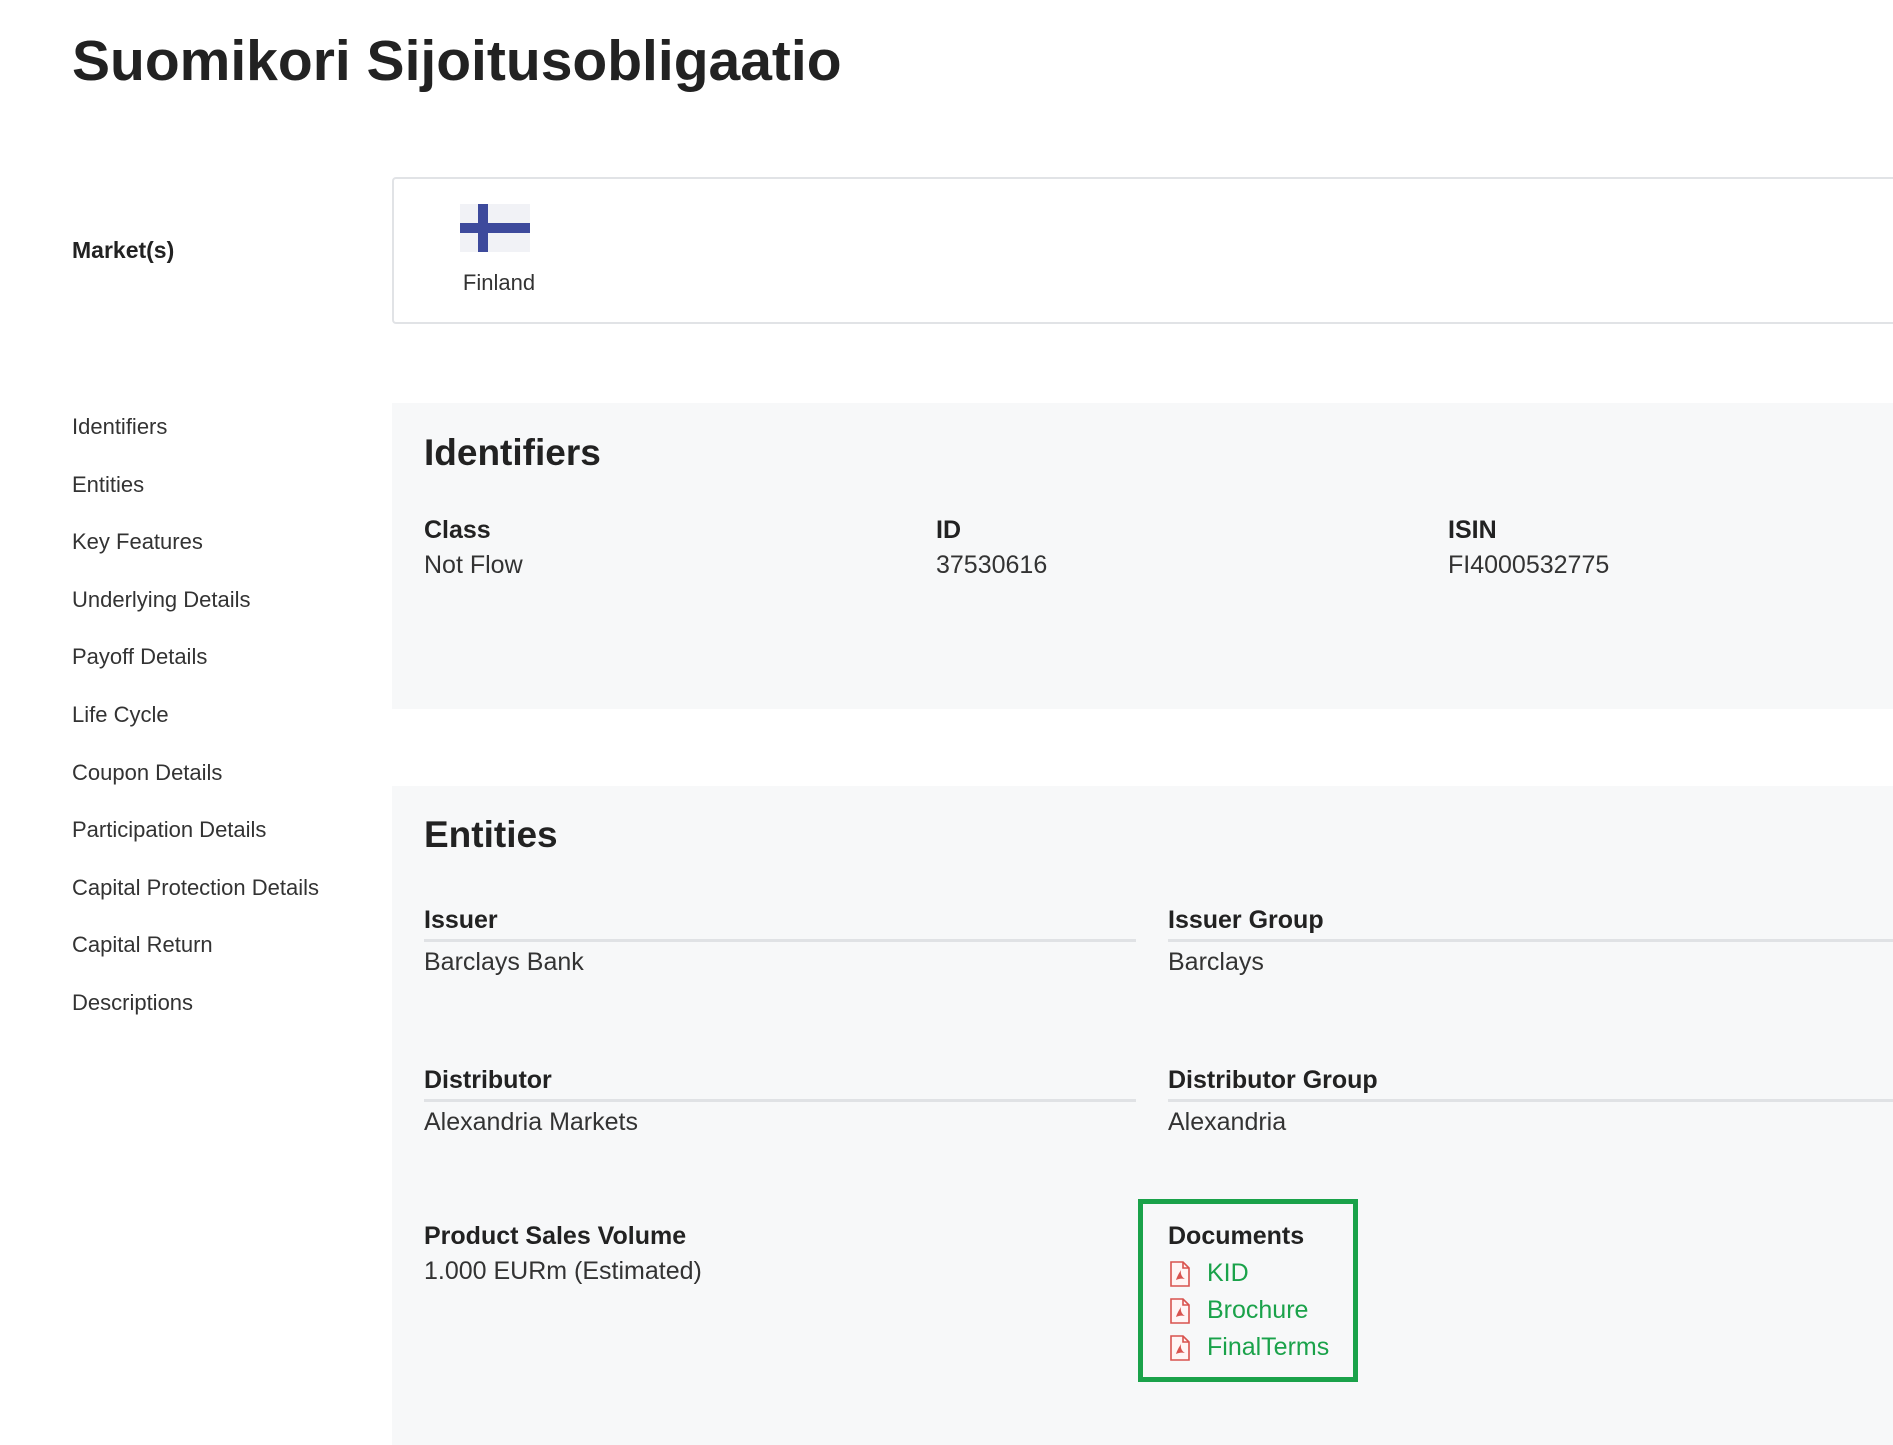 Image resolution: width=1893 pixels, height=1445 pixels. Describe the element at coordinates (1472, 530) in the screenshot. I see `isin-label: ISIN` at that location.